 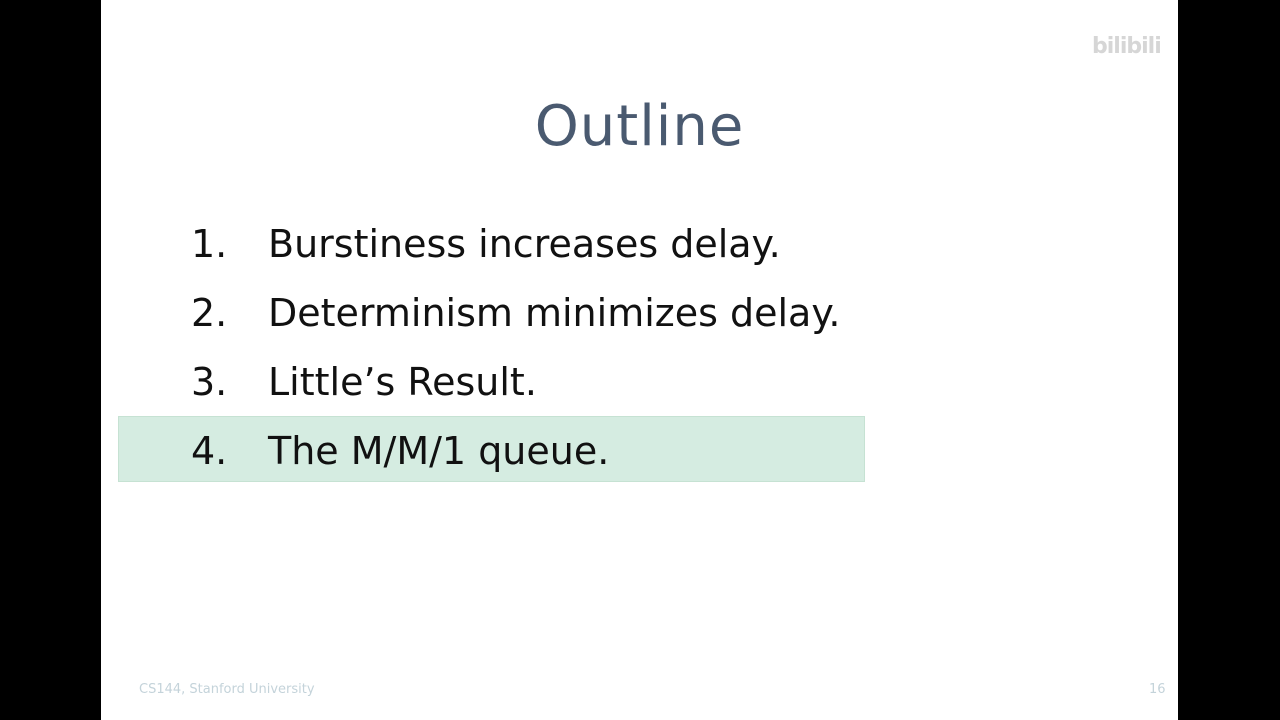 I want to click on item-text: The M/M/1 queue., so click(x=439, y=451).